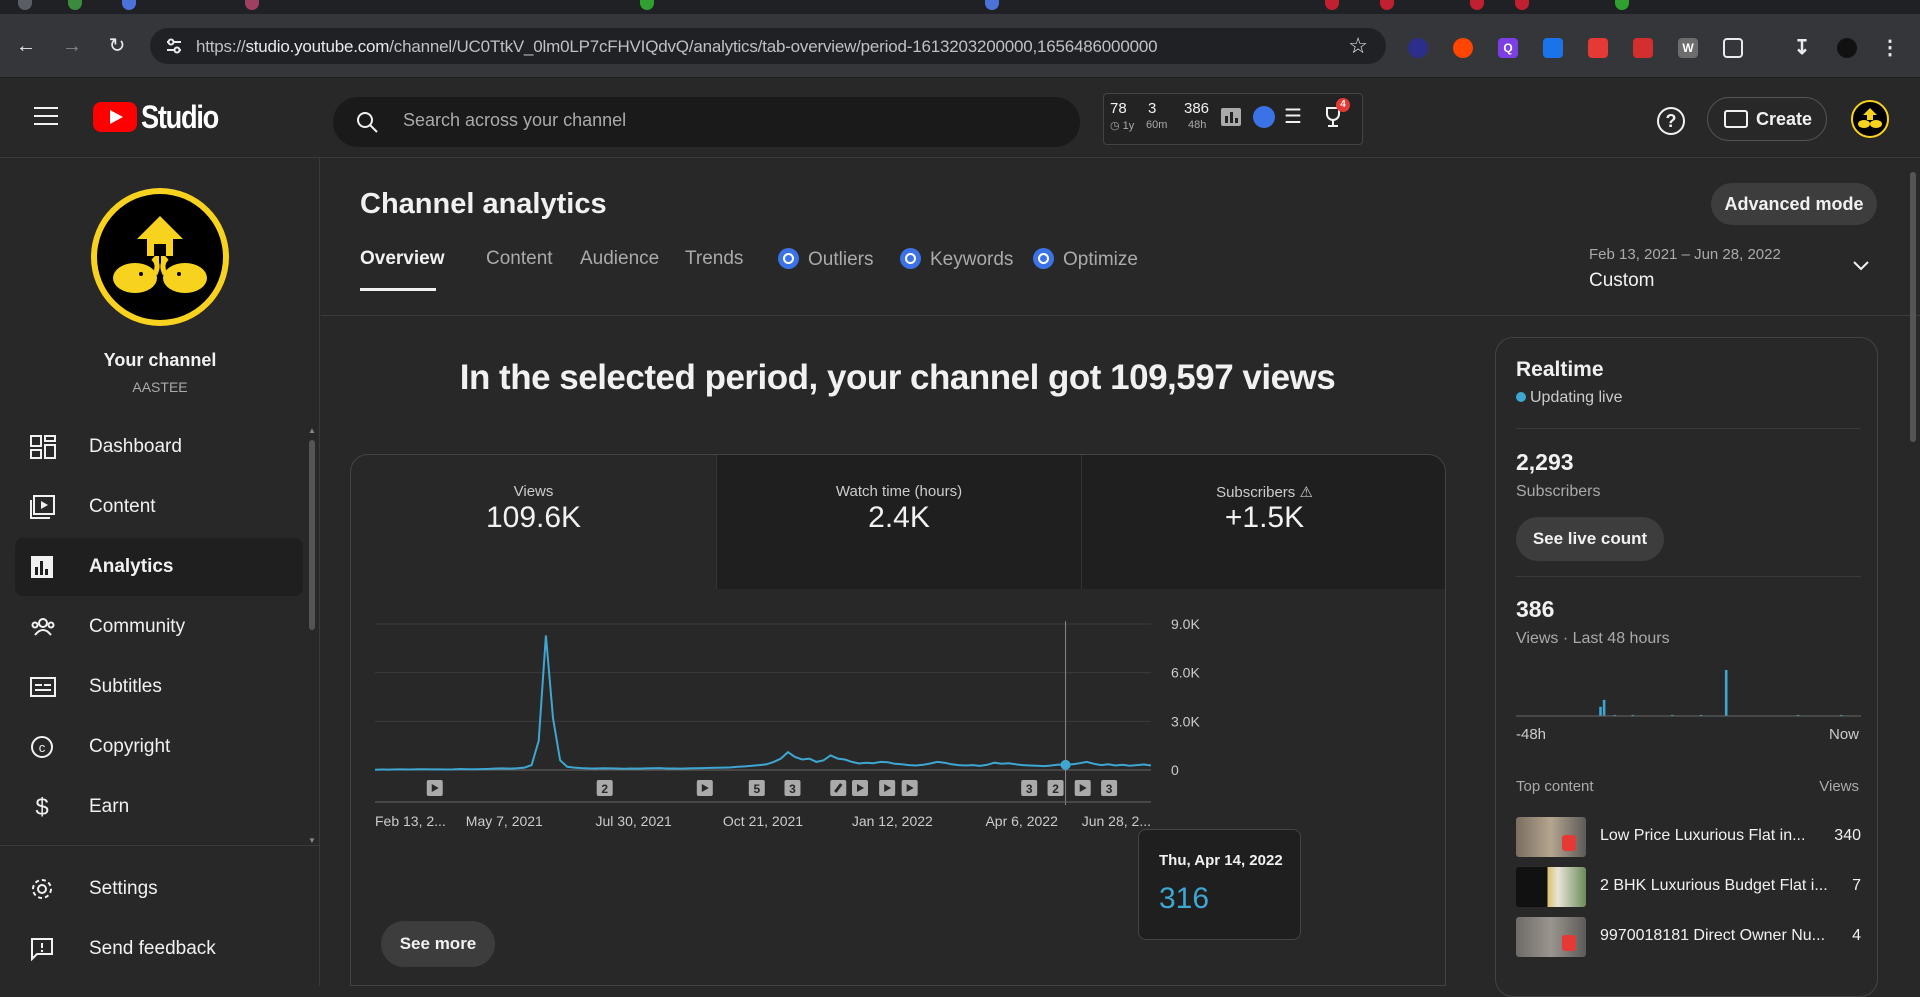 Image resolution: width=1920 pixels, height=997 pixels. I want to click on advanced-mode-button: Advanced mode, so click(1794, 204).